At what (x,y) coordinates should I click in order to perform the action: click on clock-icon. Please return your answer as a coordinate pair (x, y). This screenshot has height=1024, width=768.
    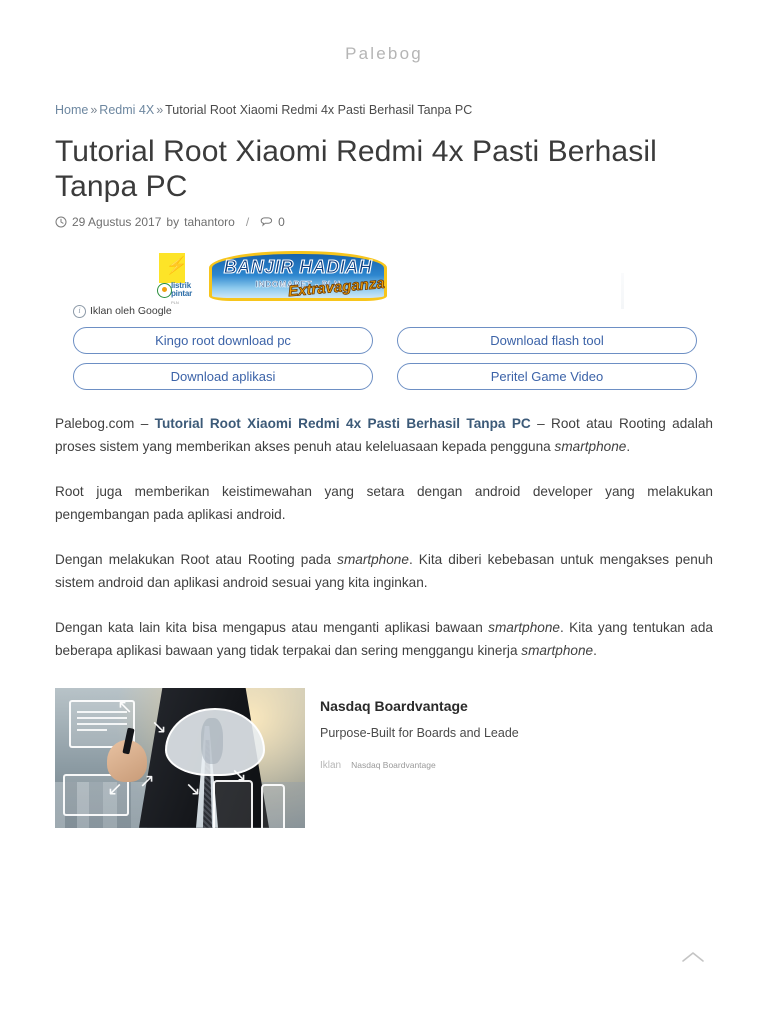
    Looking at the image, I should click on (61, 222).